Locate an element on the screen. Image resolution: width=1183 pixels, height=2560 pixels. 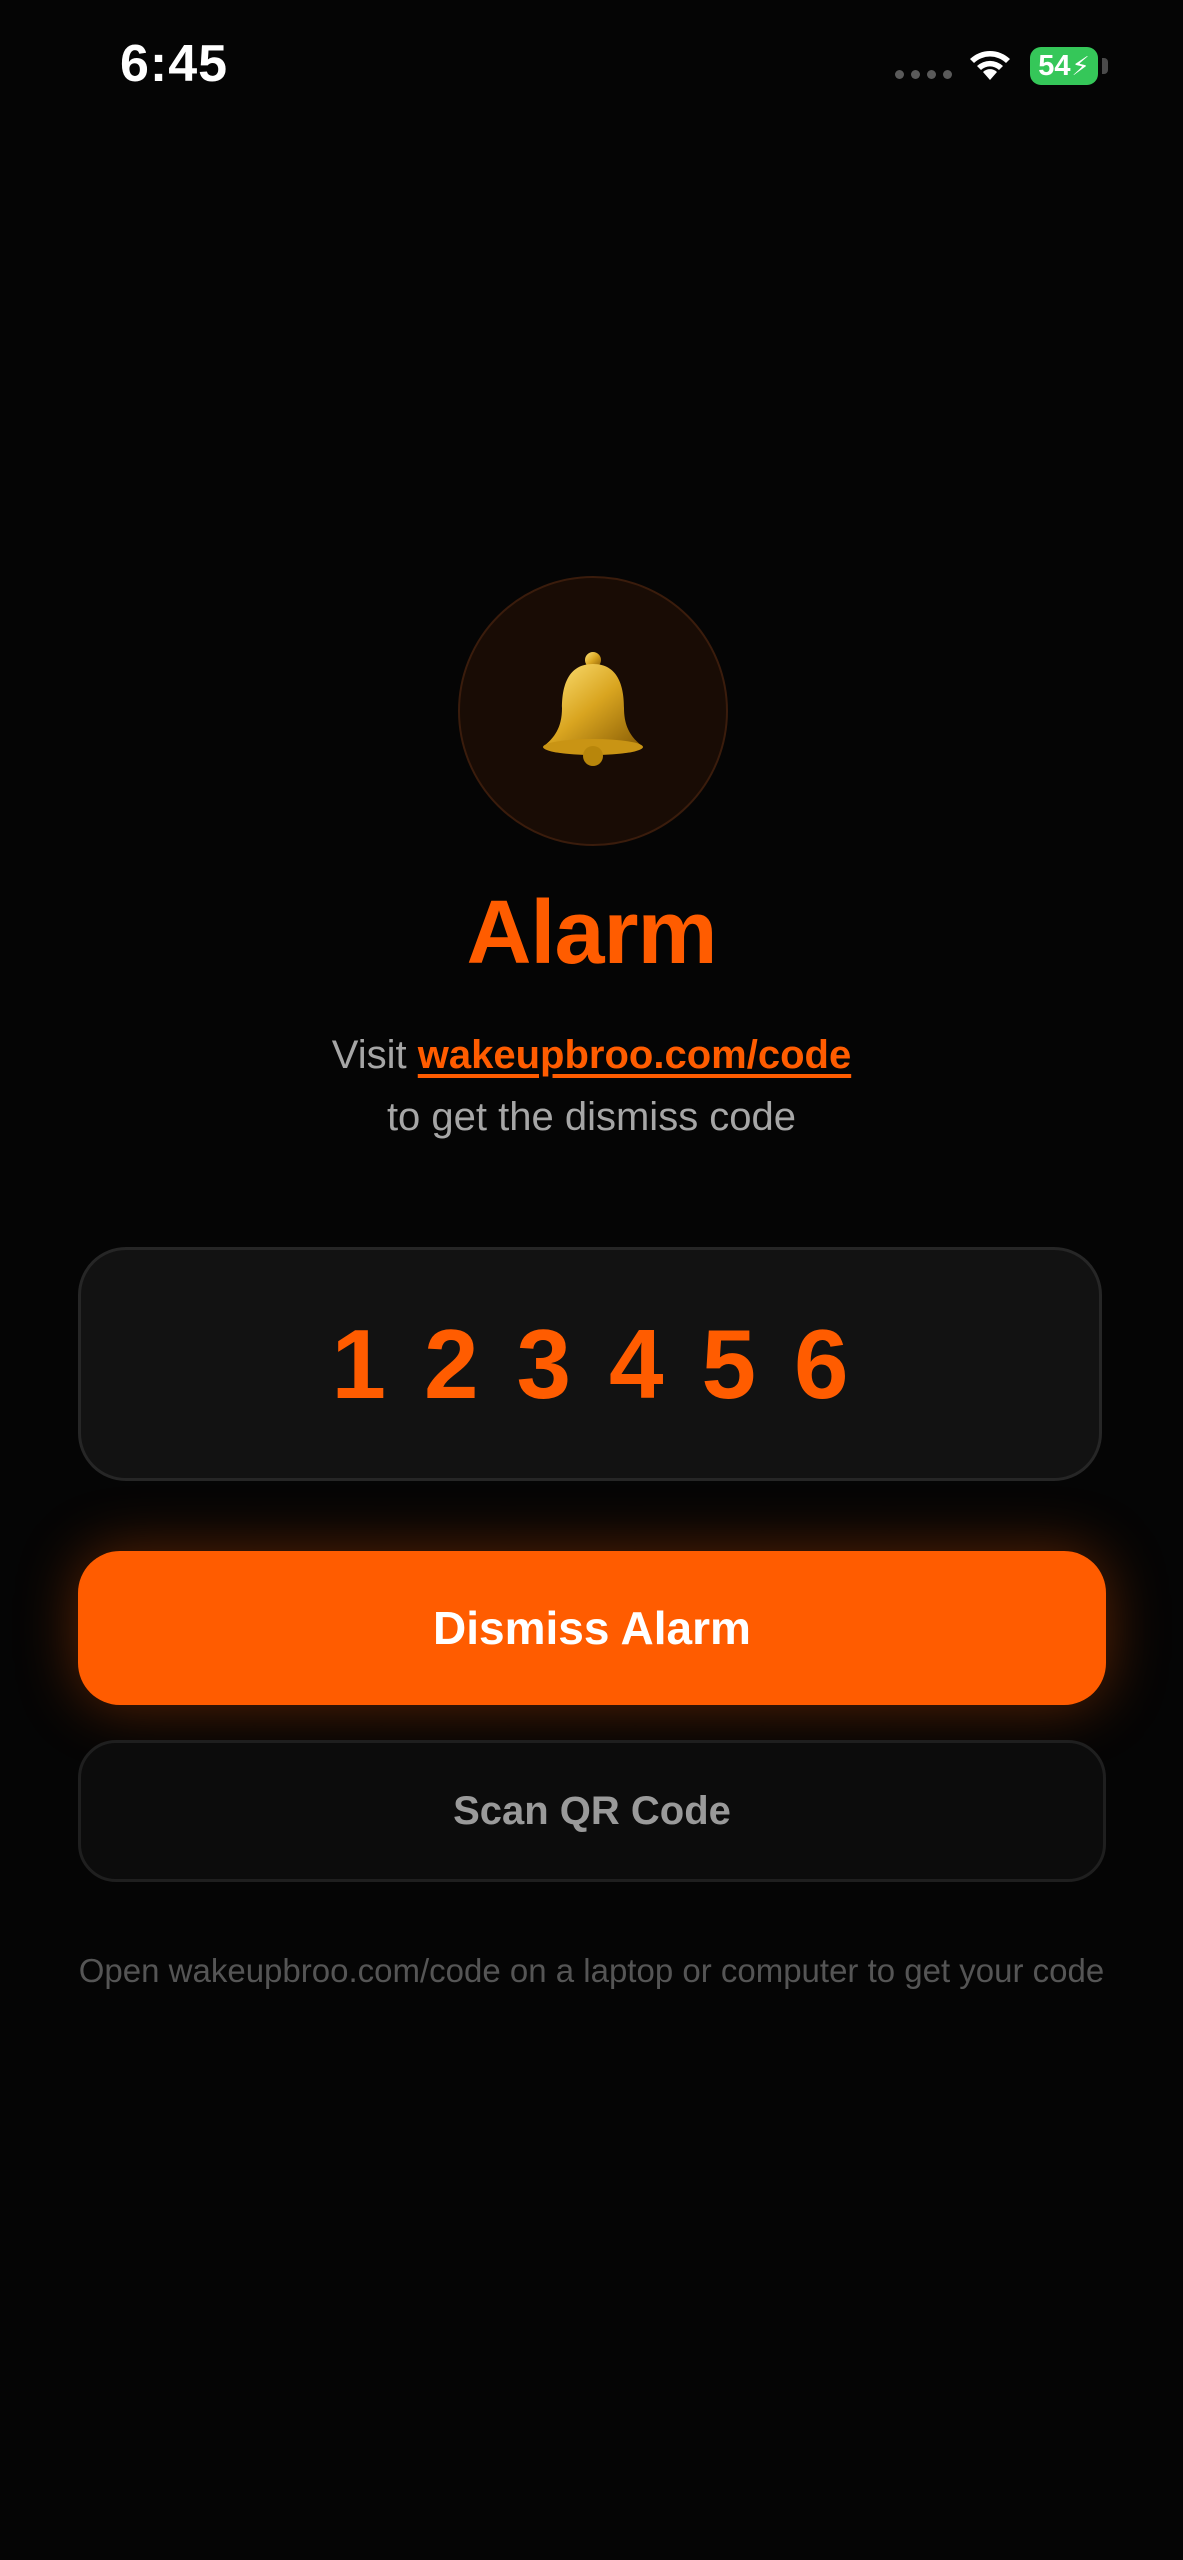
visit-label: Visit is located at coordinates (369, 1055).